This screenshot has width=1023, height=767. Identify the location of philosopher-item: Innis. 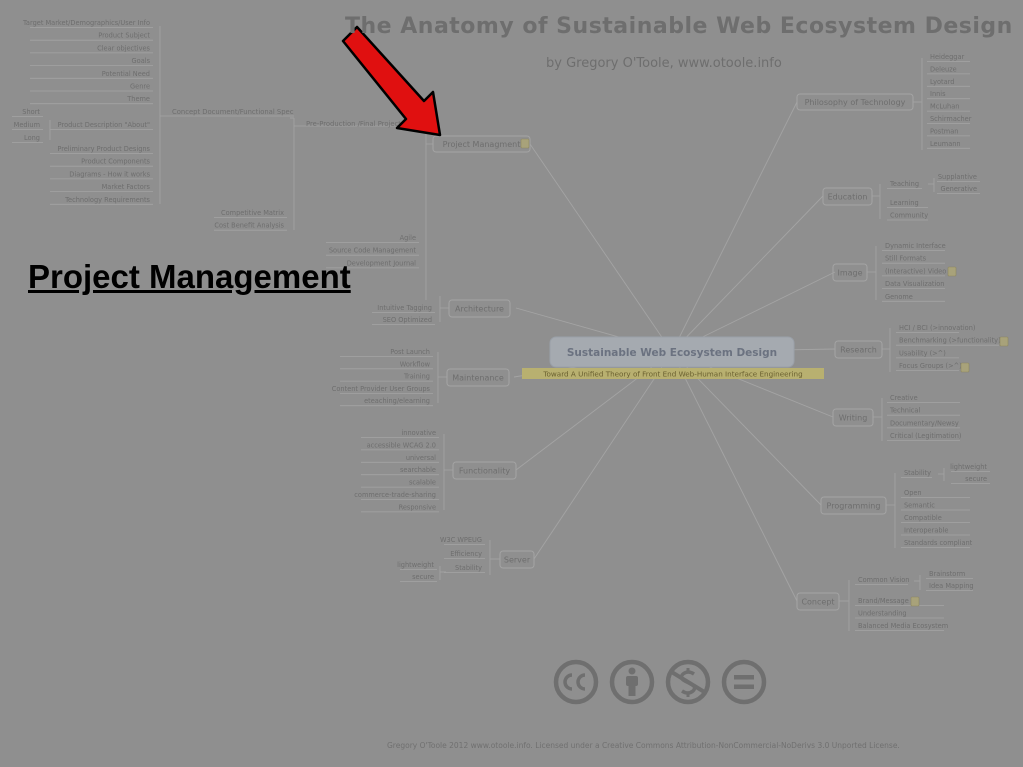
(938, 94).